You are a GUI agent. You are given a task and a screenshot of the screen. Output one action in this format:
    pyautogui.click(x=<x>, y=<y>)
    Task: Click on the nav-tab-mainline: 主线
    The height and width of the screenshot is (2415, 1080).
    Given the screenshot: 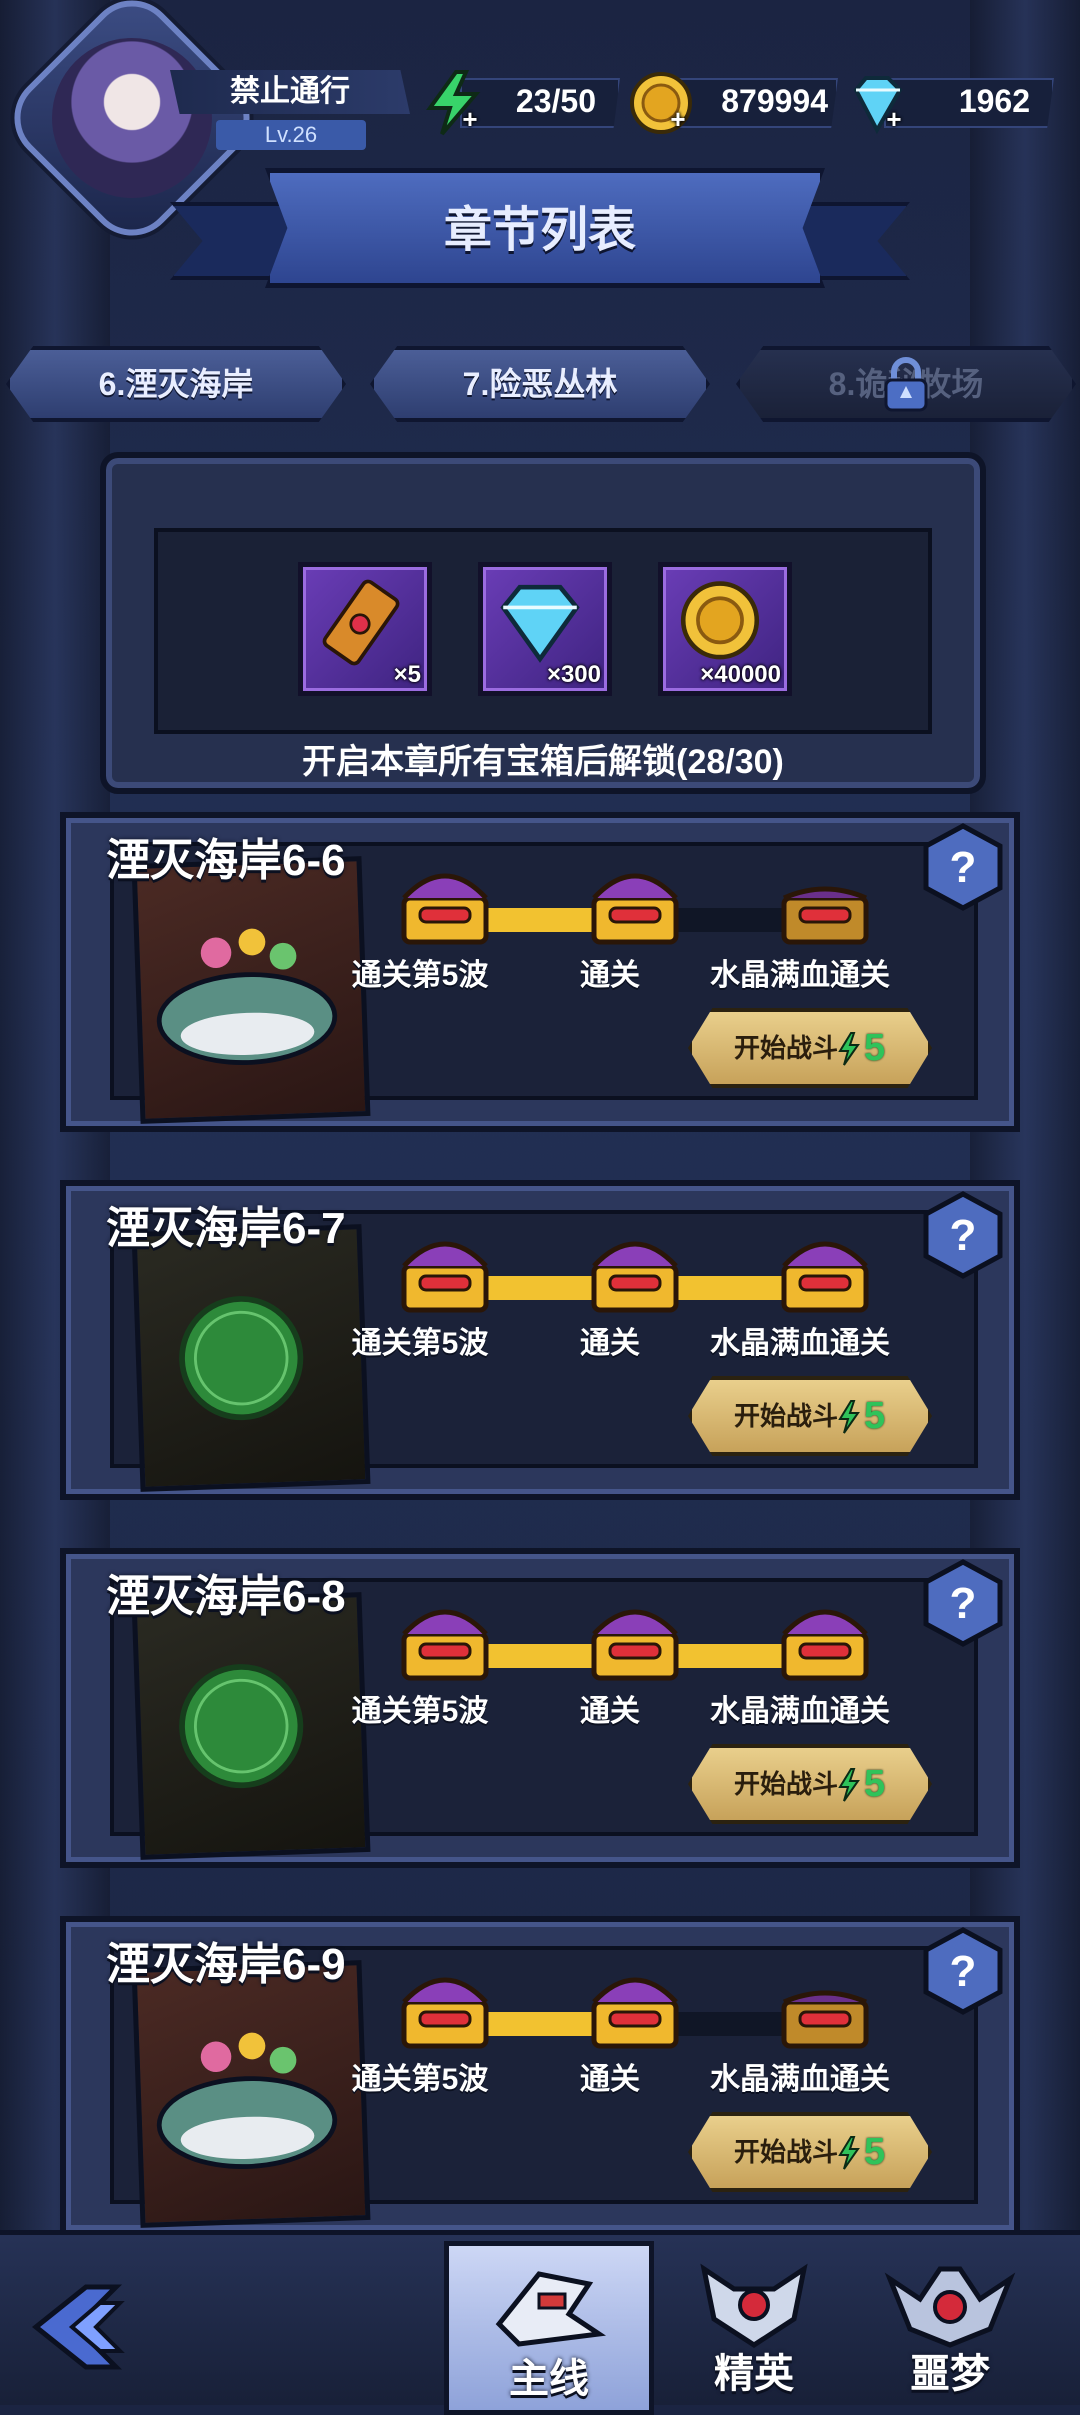 What is the action you would take?
    pyautogui.click(x=549, y=2328)
    